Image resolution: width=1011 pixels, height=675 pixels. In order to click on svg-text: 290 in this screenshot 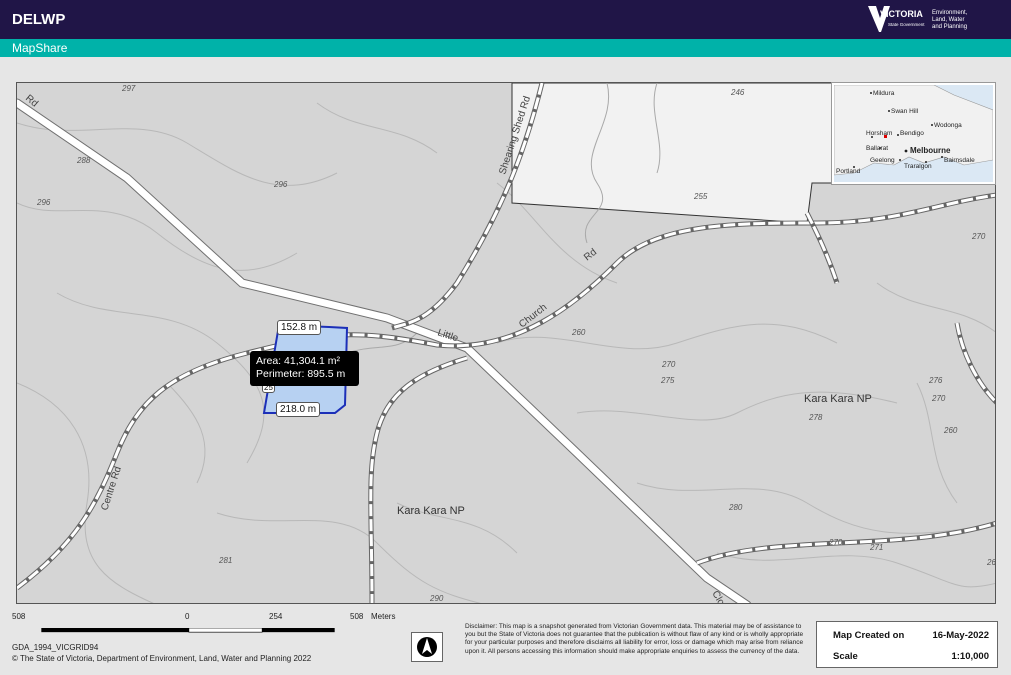, I will do `click(436, 598)`.